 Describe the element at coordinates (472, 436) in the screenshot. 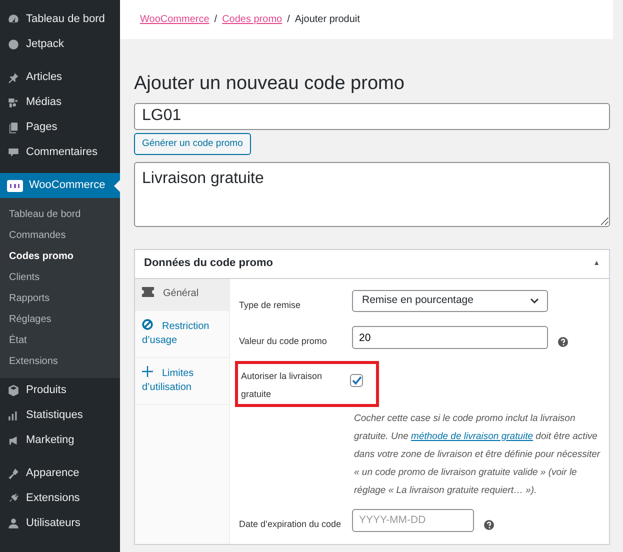

I see `shipping-method-link: méthode de livraison gratuite` at that location.